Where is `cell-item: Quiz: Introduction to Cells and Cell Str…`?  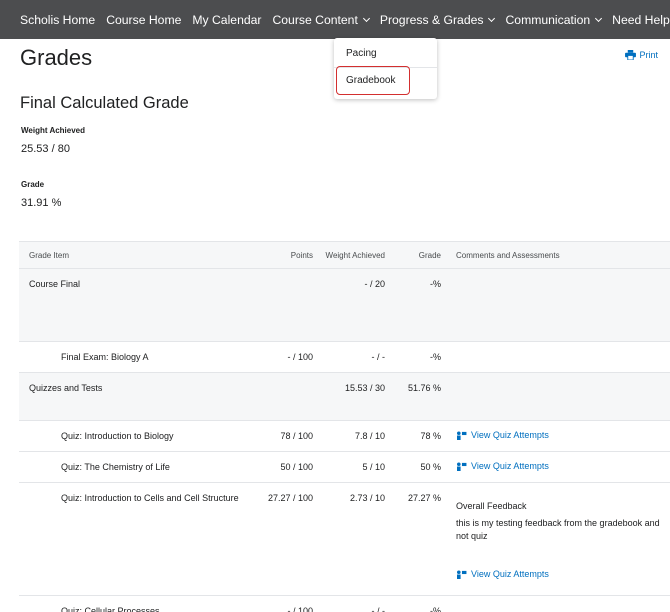
cell-item: Quiz: Introduction to Cells and Cell Str… is located at coordinates (138, 539).